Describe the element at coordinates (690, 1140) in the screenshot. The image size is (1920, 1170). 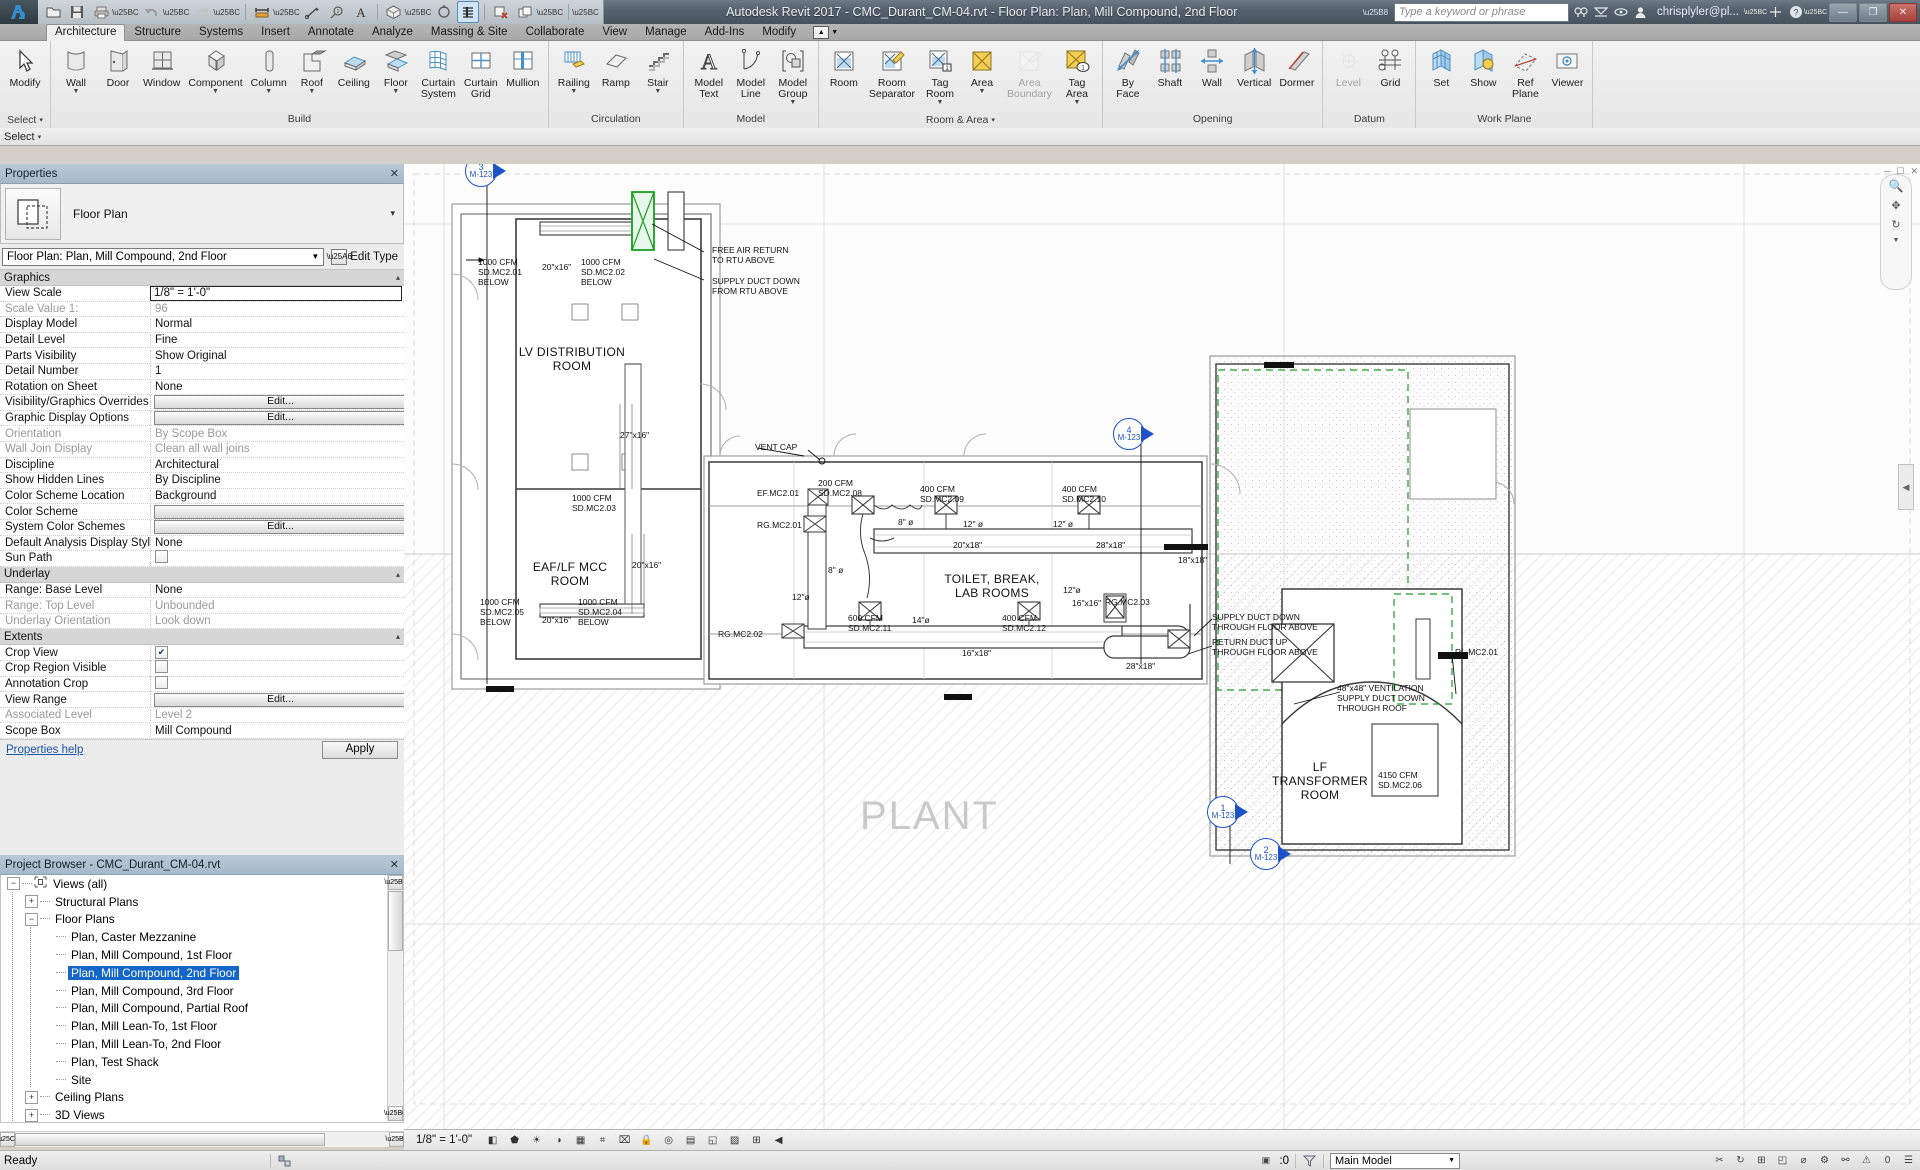
I see `reveal-hidden-elements-icon: ▤` at that location.